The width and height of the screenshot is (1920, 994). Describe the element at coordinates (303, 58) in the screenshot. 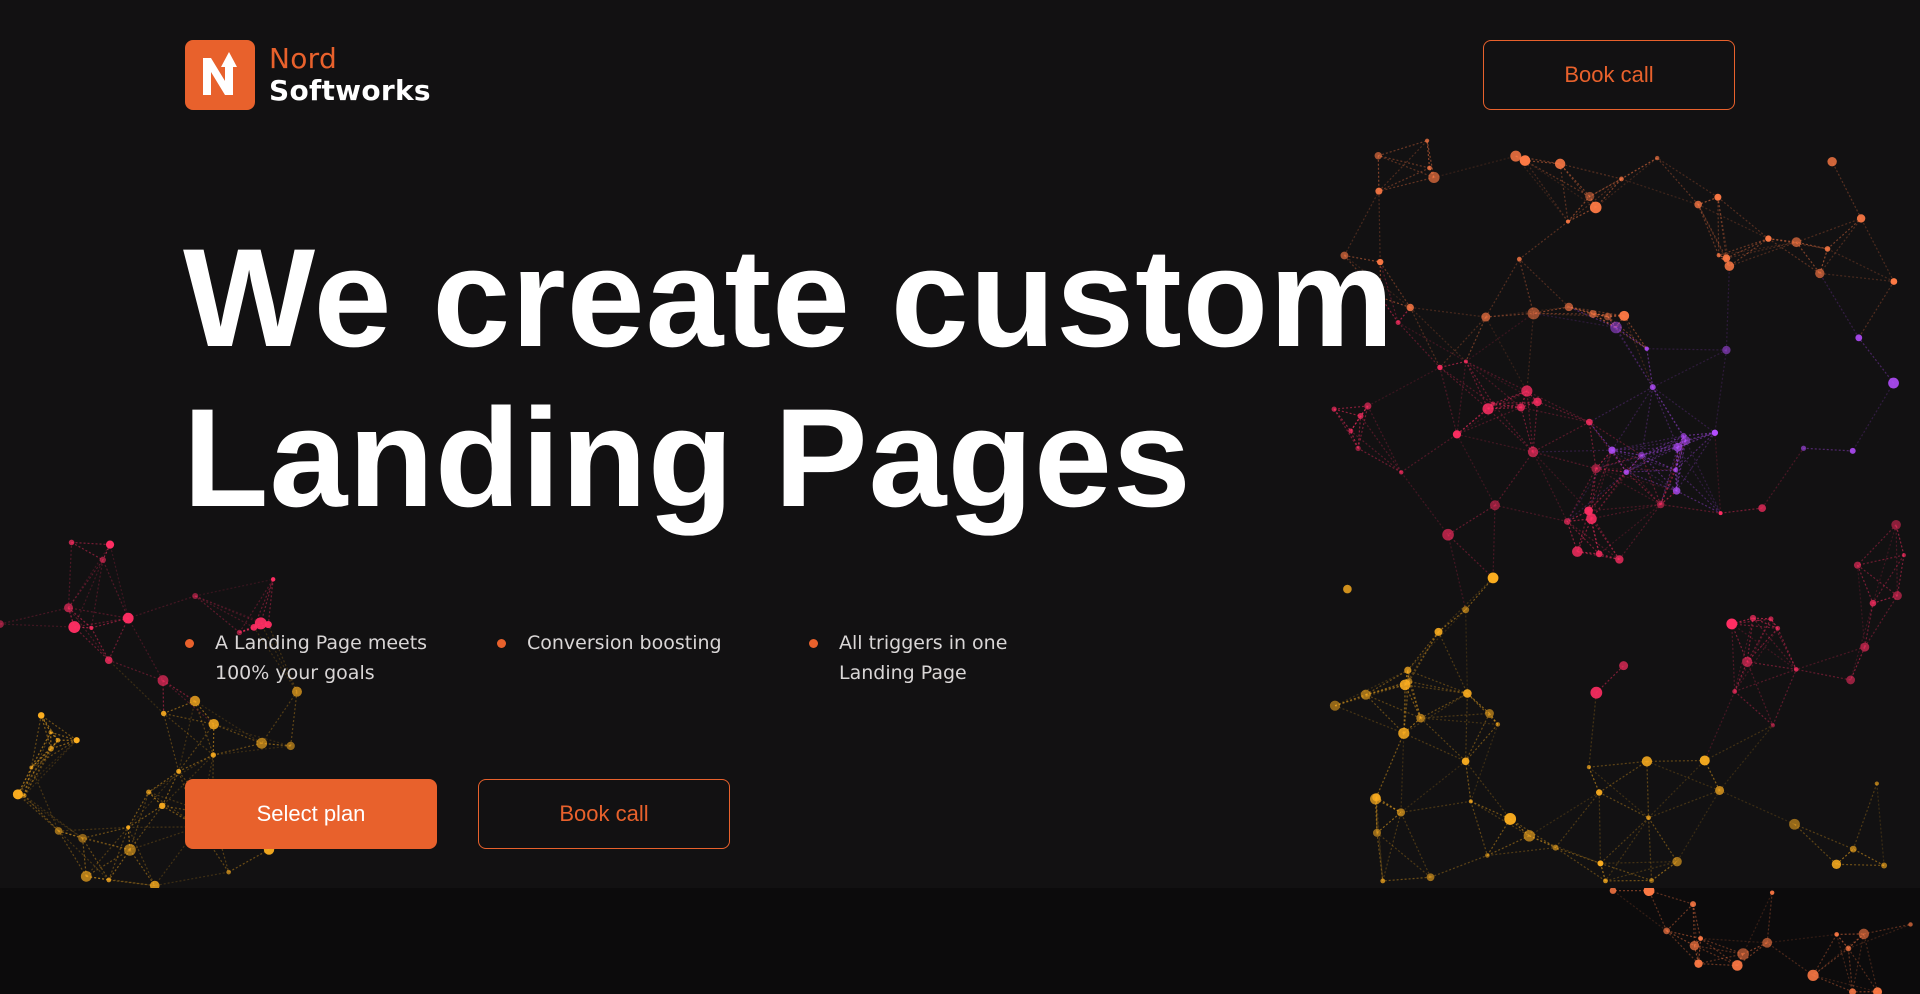

I see `brand-name-line1: Nord` at that location.